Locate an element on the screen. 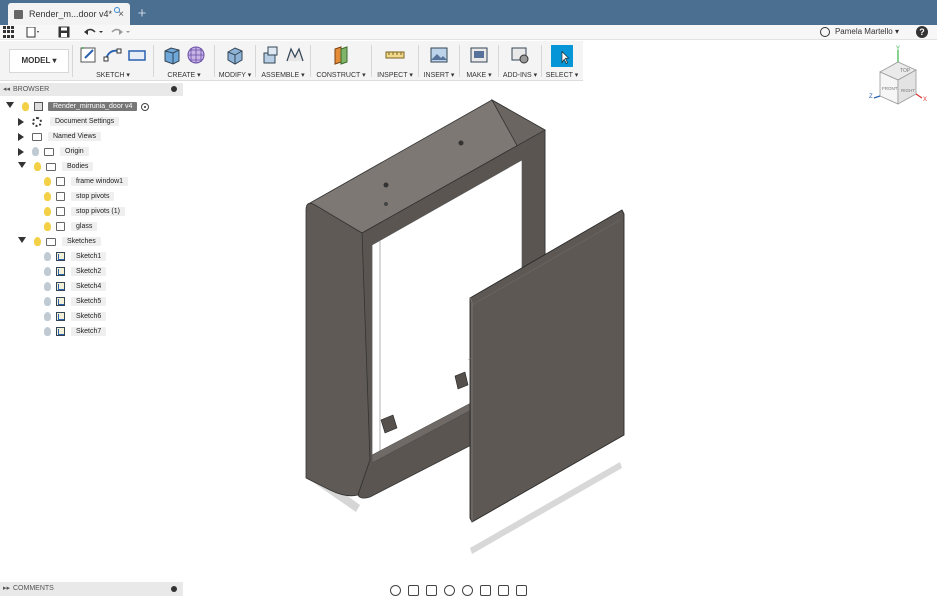 The height and width of the screenshot is (600, 937). line-tool-icon is located at coordinates (113, 55).